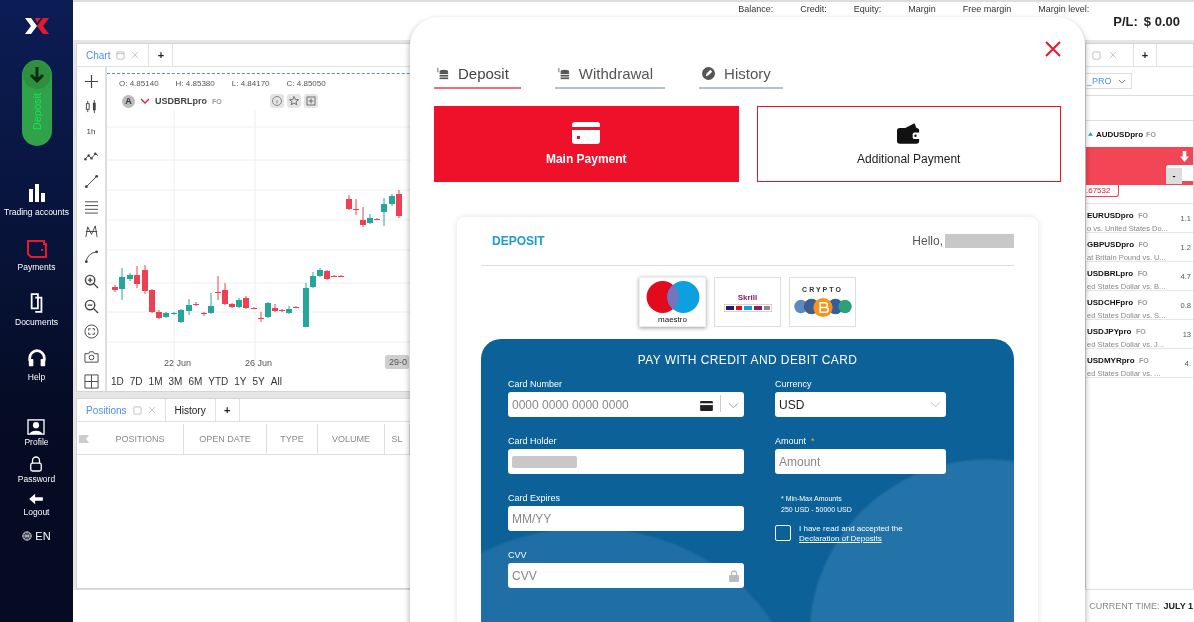 Image resolution: width=1194 pixels, height=622 pixels. I want to click on instrument-symbol: AUDUSDpro, so click(1120, 134).